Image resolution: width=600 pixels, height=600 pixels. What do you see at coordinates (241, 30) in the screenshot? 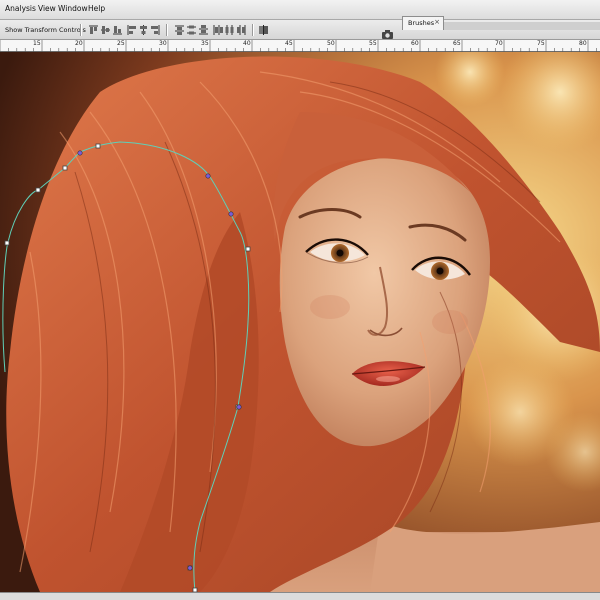
I see `distribute-right-icon` at bounding box center [241, 30].